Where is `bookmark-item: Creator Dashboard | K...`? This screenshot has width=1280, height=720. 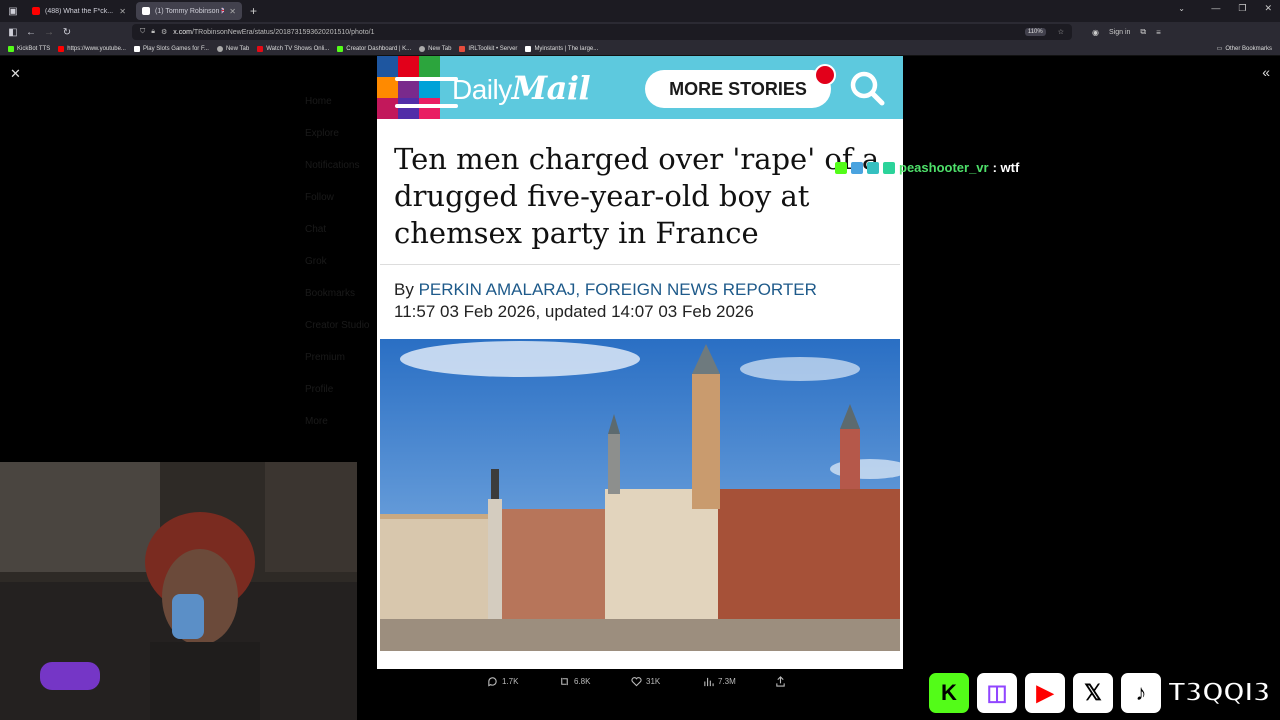
bookmark-item: Creator Dashboard | K... is located at coordinates (374, 48).